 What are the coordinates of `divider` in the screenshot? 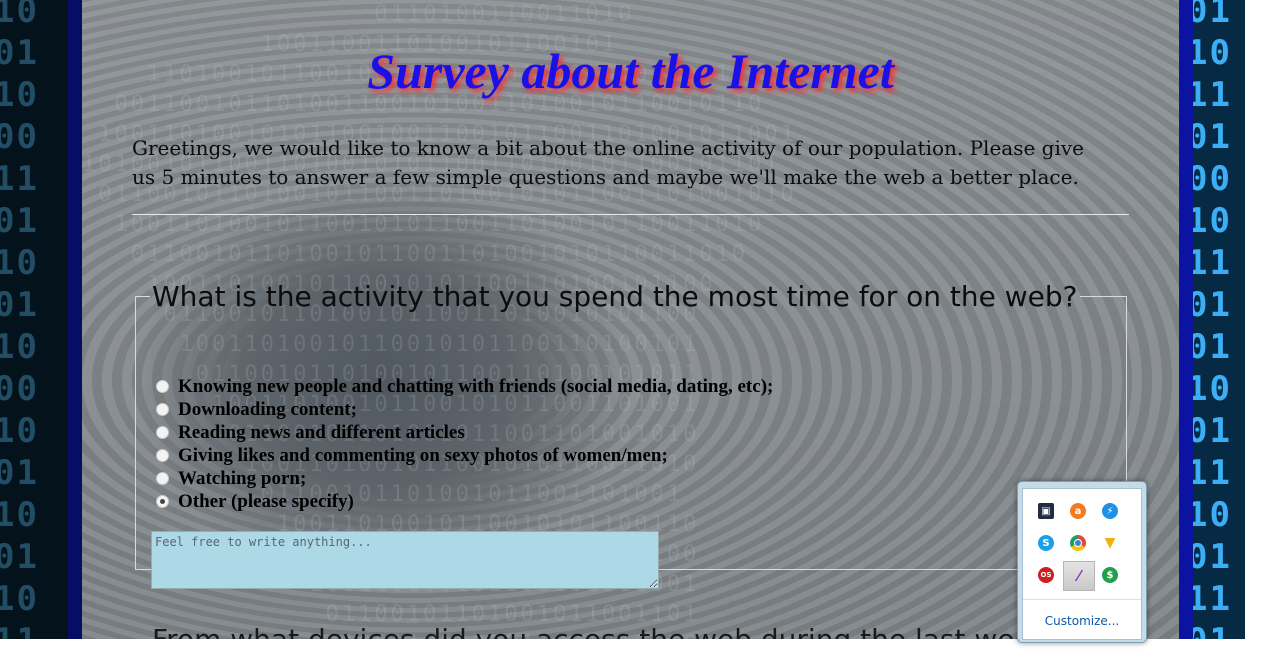 It's located at (630, 214).